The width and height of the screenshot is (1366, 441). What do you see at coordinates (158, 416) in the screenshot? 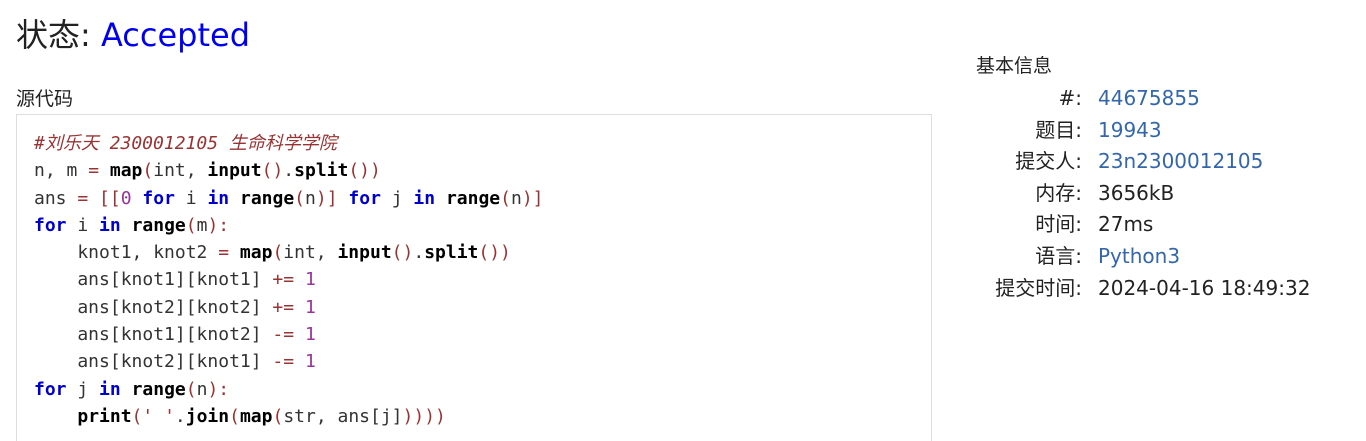
I see `code-token: ' '` at bounding box center [158, 416].